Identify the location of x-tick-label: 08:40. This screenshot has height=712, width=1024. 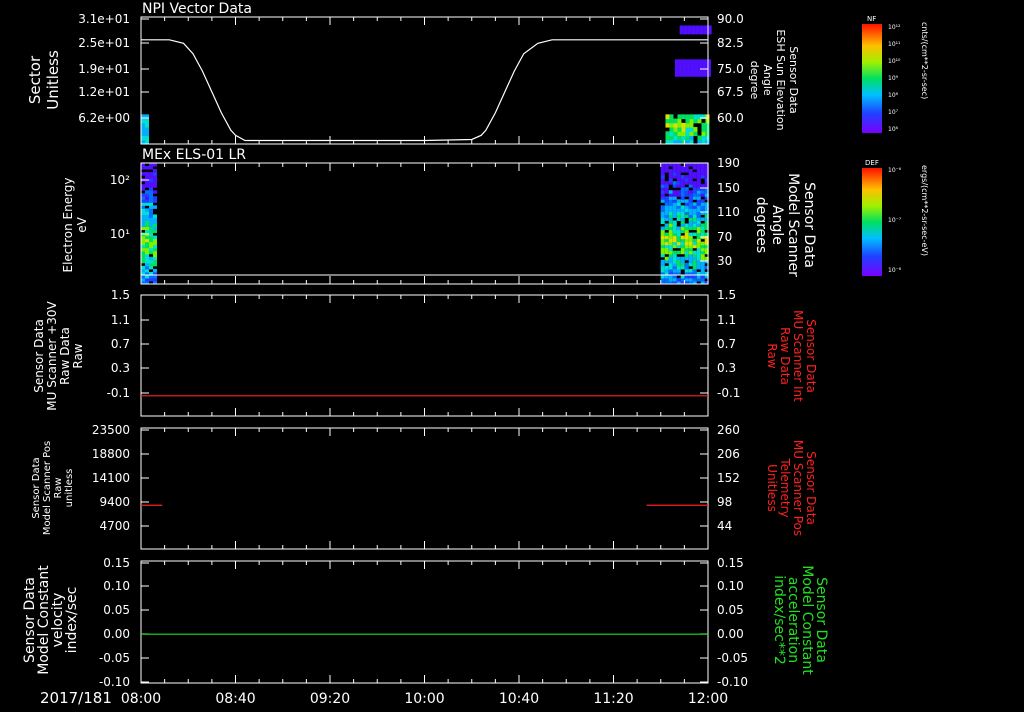
(235, 699).